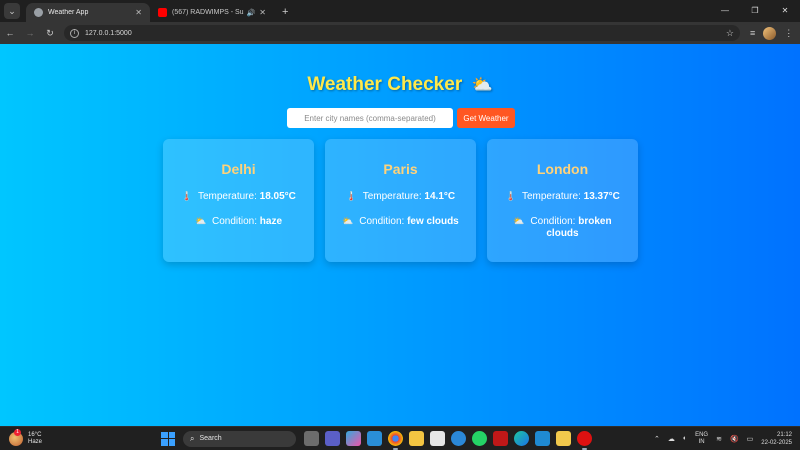  I want to click on tab-title: Weather App, so click(68, 12).